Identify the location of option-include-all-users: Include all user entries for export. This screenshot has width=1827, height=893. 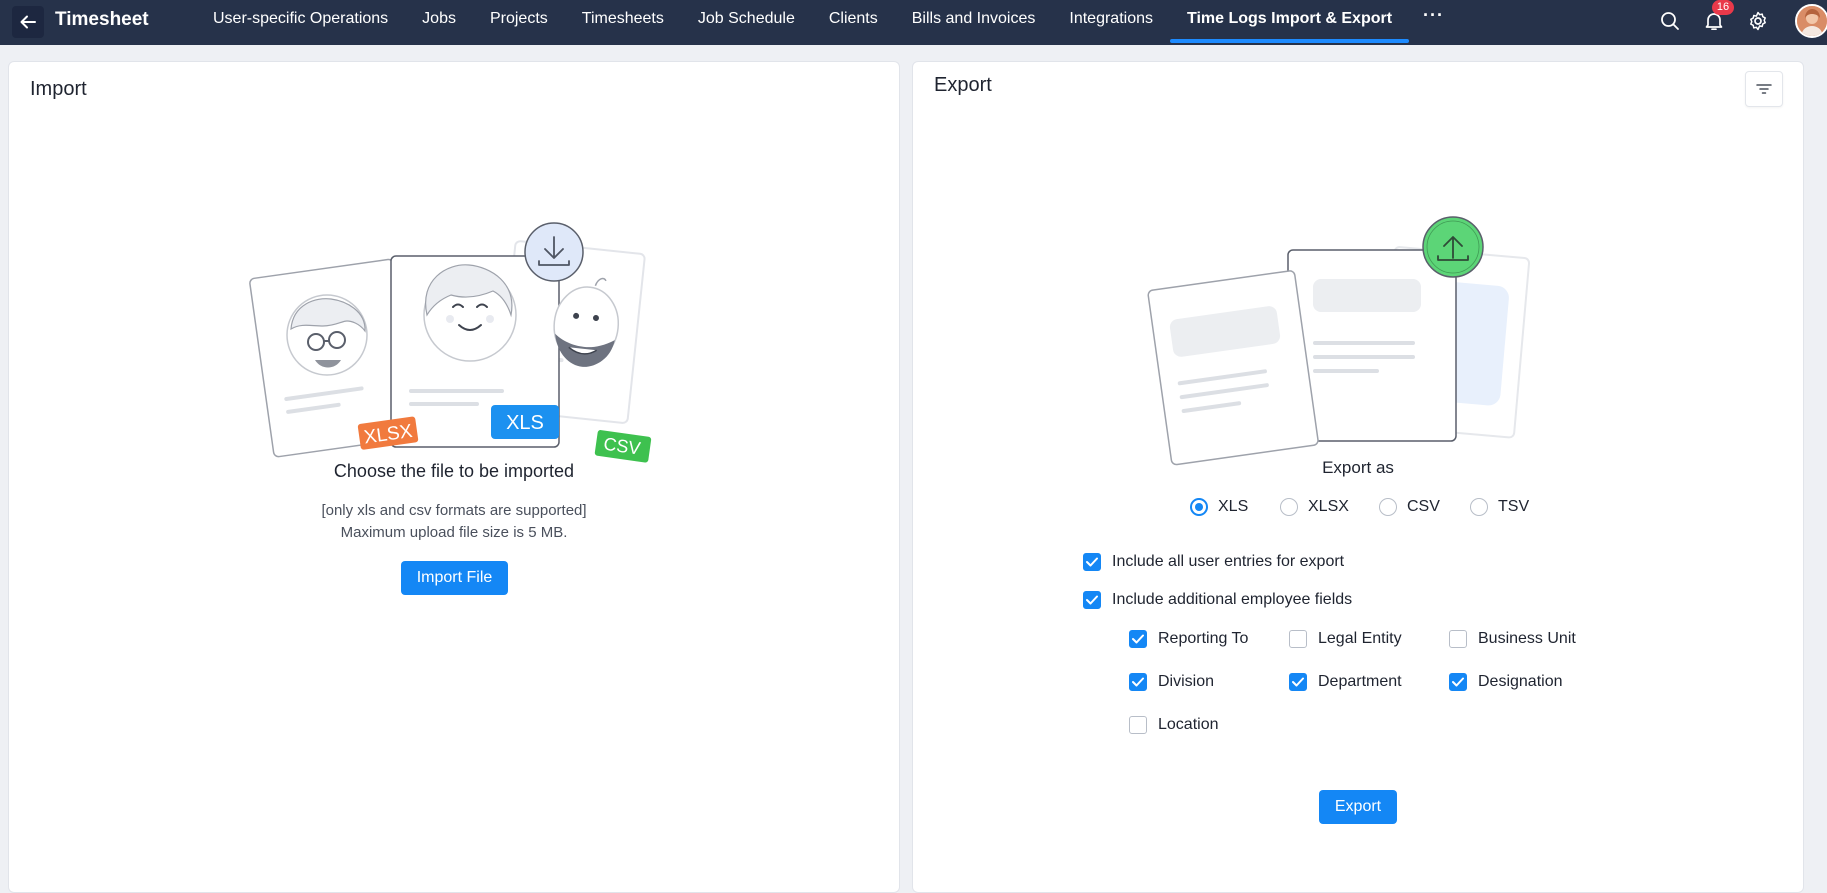
(1213, 562).